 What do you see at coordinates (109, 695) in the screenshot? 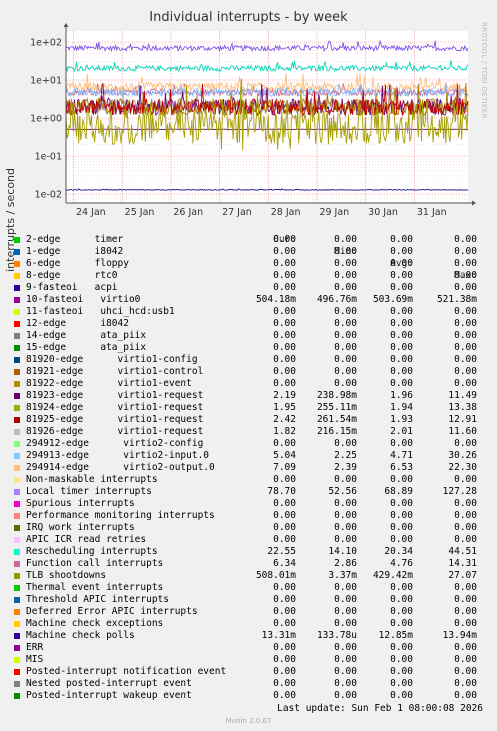
I see `legend-series-name: Posted-interrupt wakeup event` at bounding box center [109, 695].